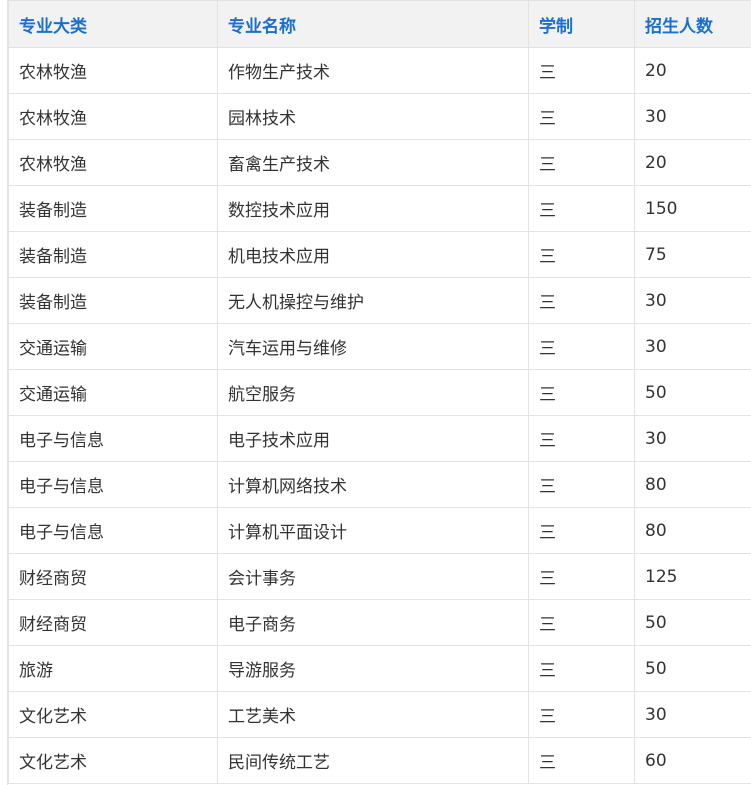  What do you see at coordinates (373, 70) in the screenshot?
I see `cell-major-name: 作物生产技术` at bounding box center [373, 70].